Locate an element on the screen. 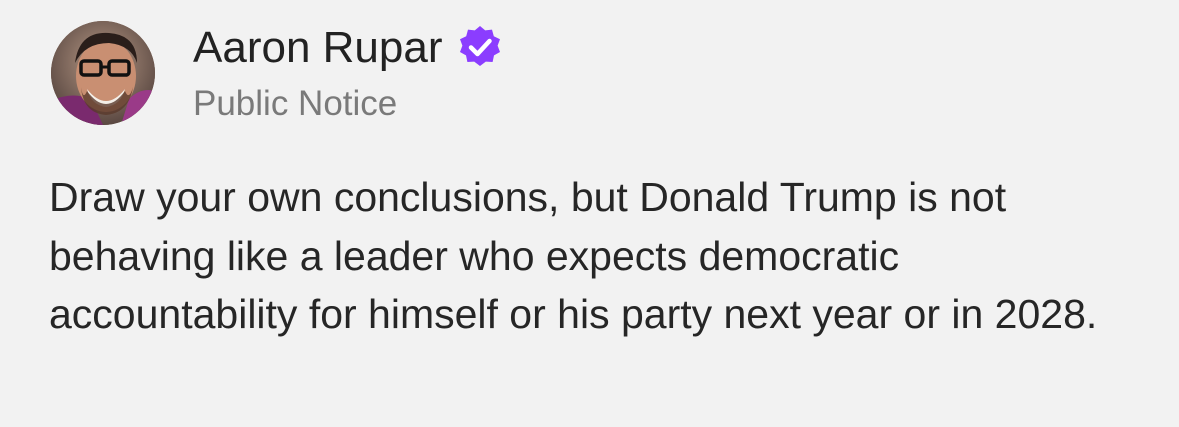  publication-name: Public Notice is located at coordinates (295, 104).